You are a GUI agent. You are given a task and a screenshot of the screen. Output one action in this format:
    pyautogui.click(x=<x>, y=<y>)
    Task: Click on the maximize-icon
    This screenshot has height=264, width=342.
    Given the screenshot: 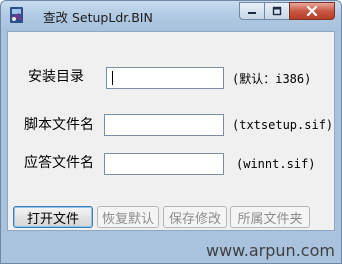 What is the action you would take?
    pyautogui.click(x=277, y=11)
    